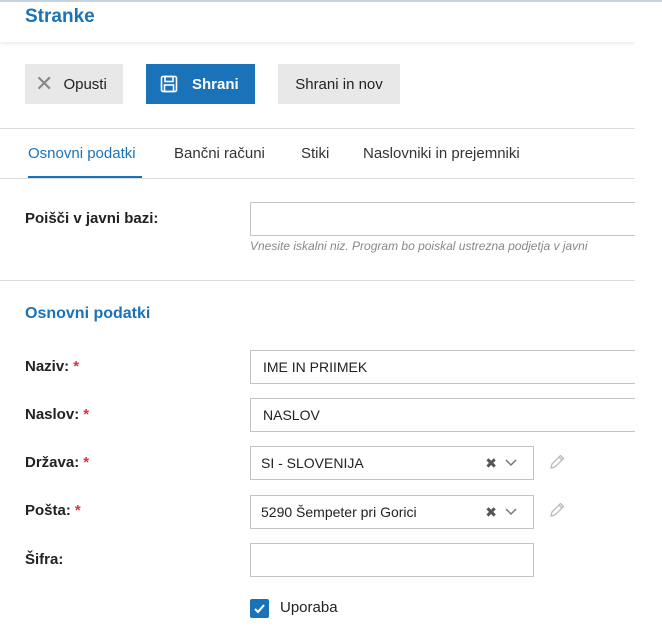  I want to click on sifra-label: Šifra:, so click(44, 559).